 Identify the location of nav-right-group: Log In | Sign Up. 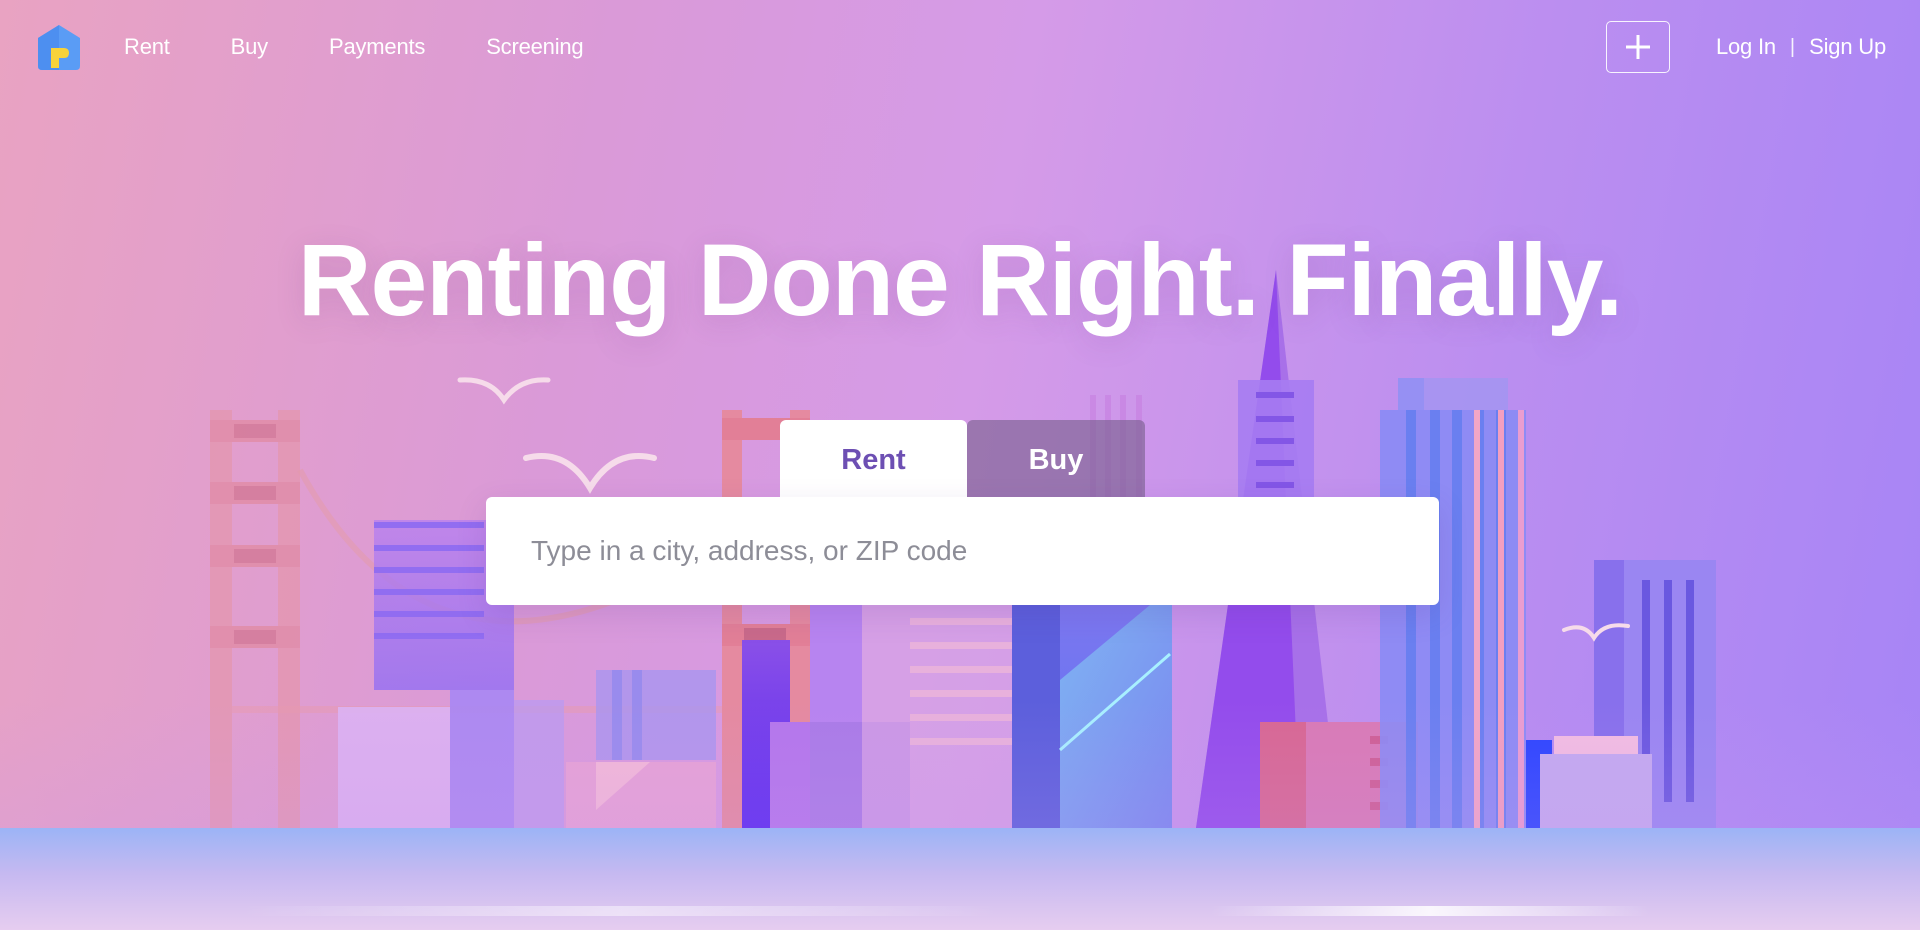
(1745, 47).